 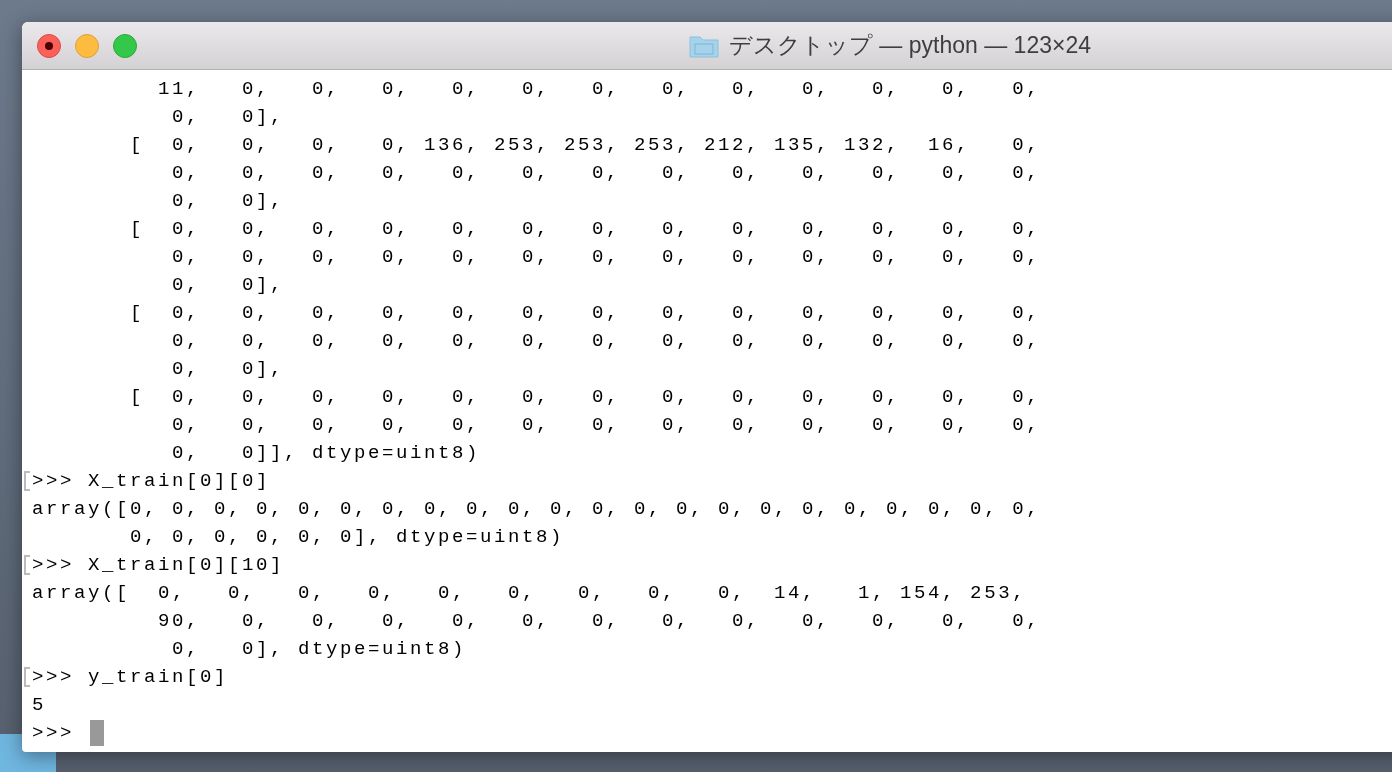 I want to click on prompt-line: >>>, so click(x=53, y=733).